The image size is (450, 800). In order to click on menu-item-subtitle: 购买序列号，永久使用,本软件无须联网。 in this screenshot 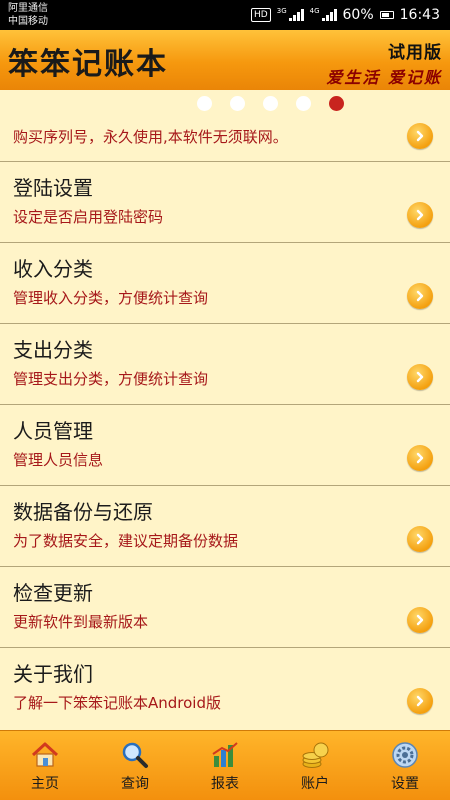, I will do `click(150, 137)`.